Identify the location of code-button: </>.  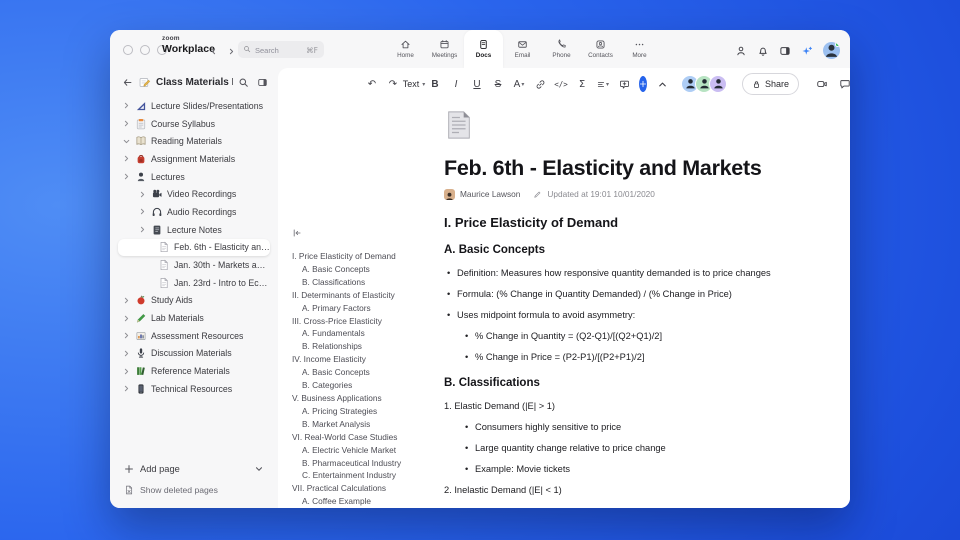
(561, 84).